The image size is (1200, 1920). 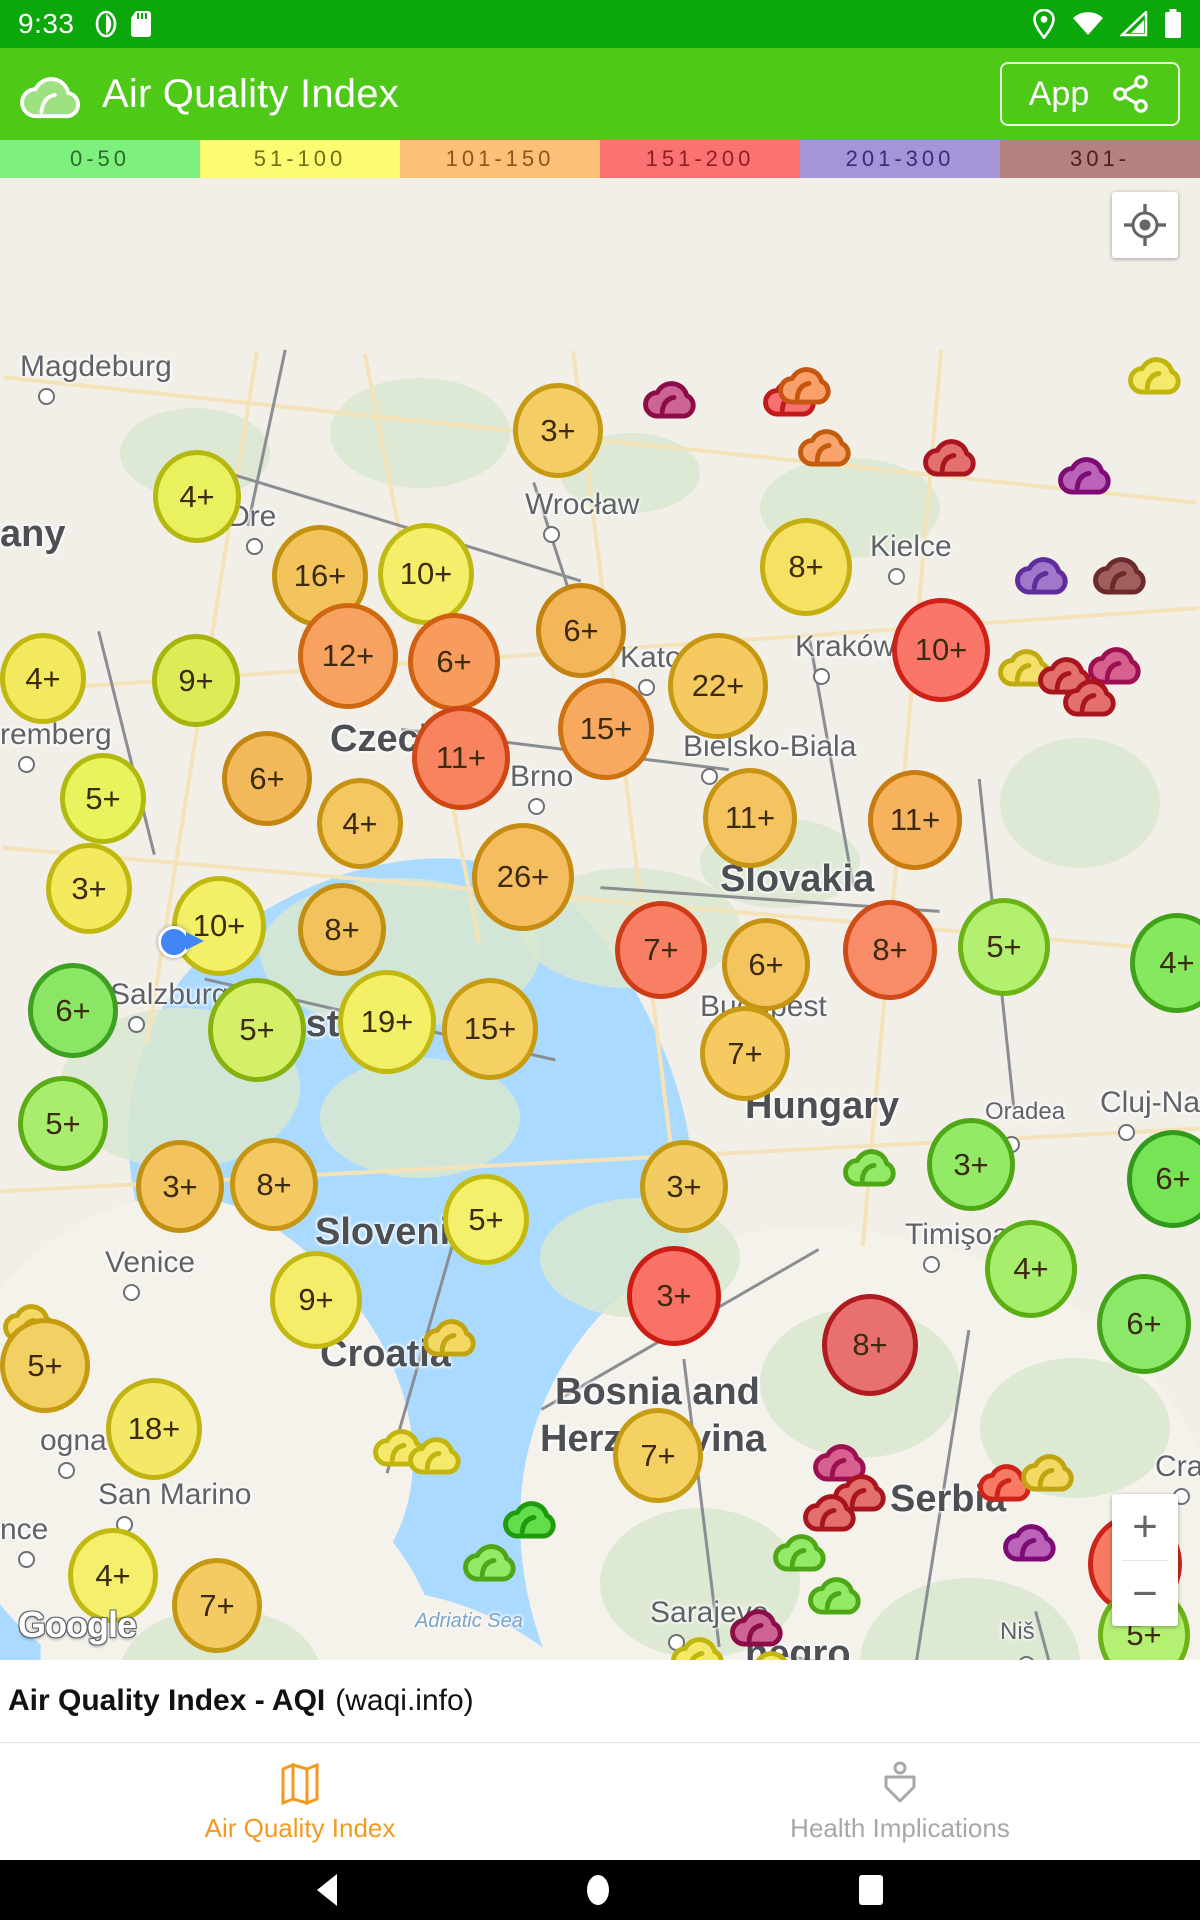 I want to click on aqi-marker: 26+, so click(x=523, y=877).